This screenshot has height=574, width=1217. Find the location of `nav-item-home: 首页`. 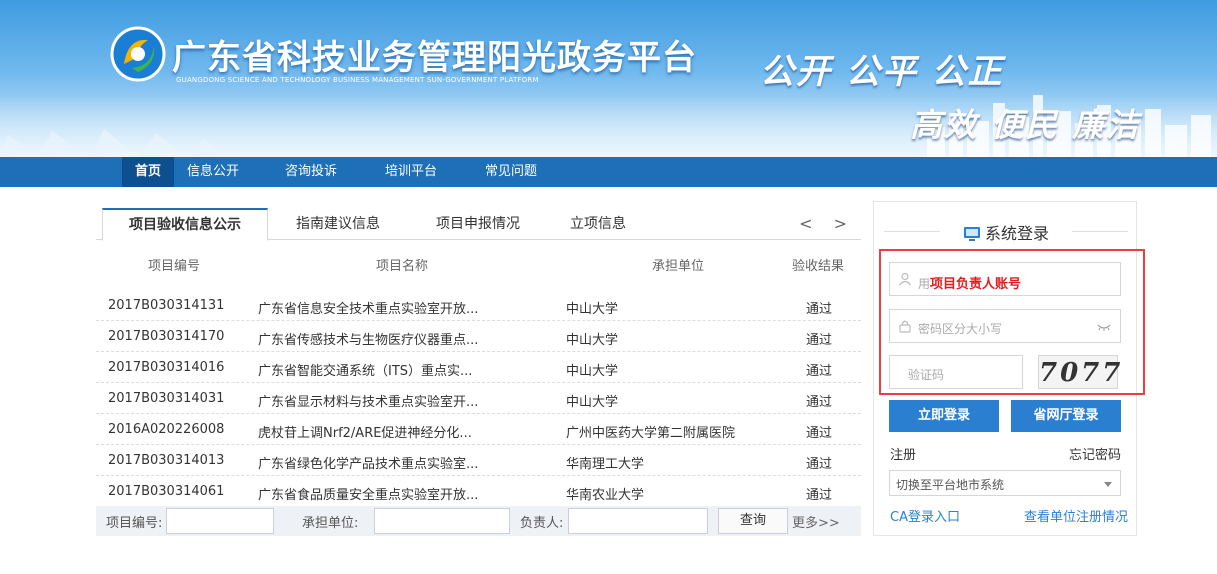

nav-item-home: 首页 is located at coordinates (148, 172).